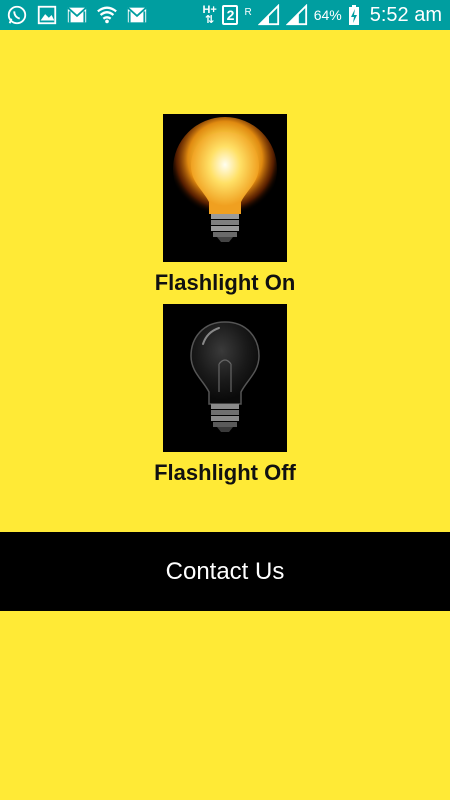  I want to click on battery-percent: 64%, so click(327, 15).